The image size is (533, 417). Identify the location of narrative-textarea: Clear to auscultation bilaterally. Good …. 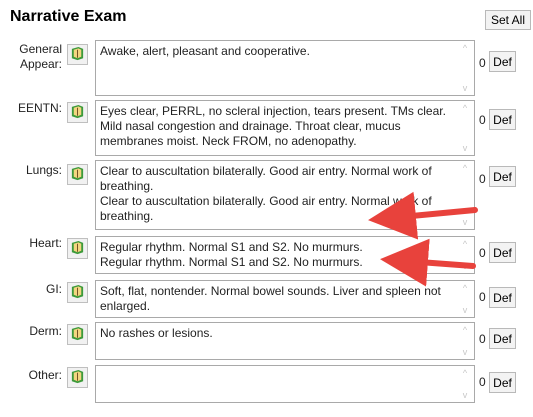
(285, 195).